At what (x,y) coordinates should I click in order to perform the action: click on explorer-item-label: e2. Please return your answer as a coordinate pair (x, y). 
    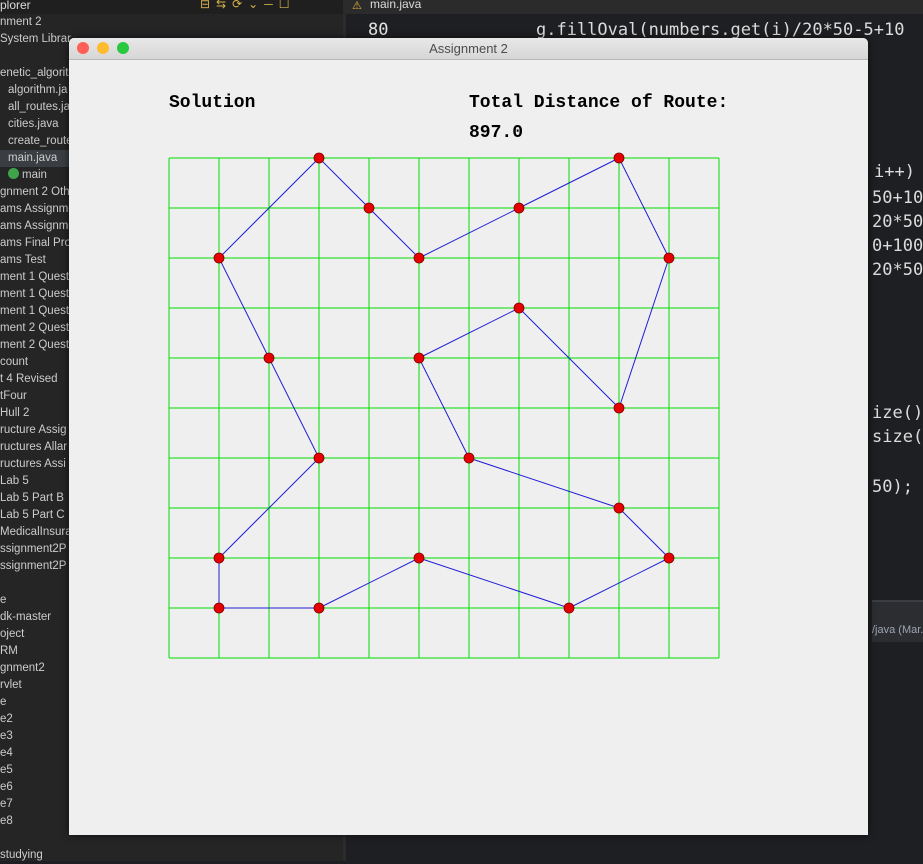
    Looking at the image, I should click on (6, 719).